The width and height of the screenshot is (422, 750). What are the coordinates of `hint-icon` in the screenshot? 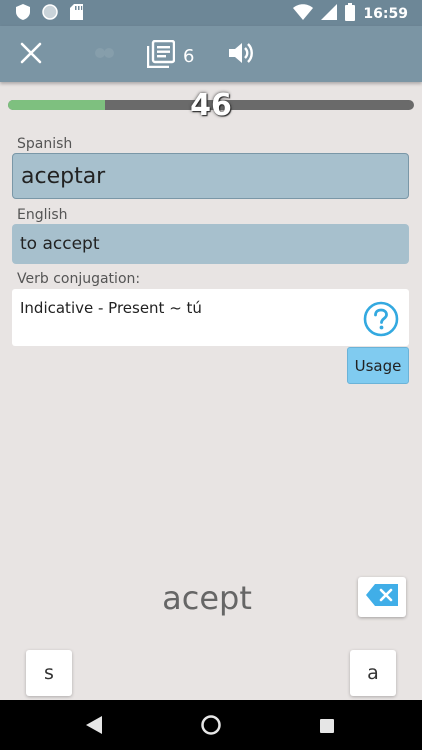 It's located at (105, 55).